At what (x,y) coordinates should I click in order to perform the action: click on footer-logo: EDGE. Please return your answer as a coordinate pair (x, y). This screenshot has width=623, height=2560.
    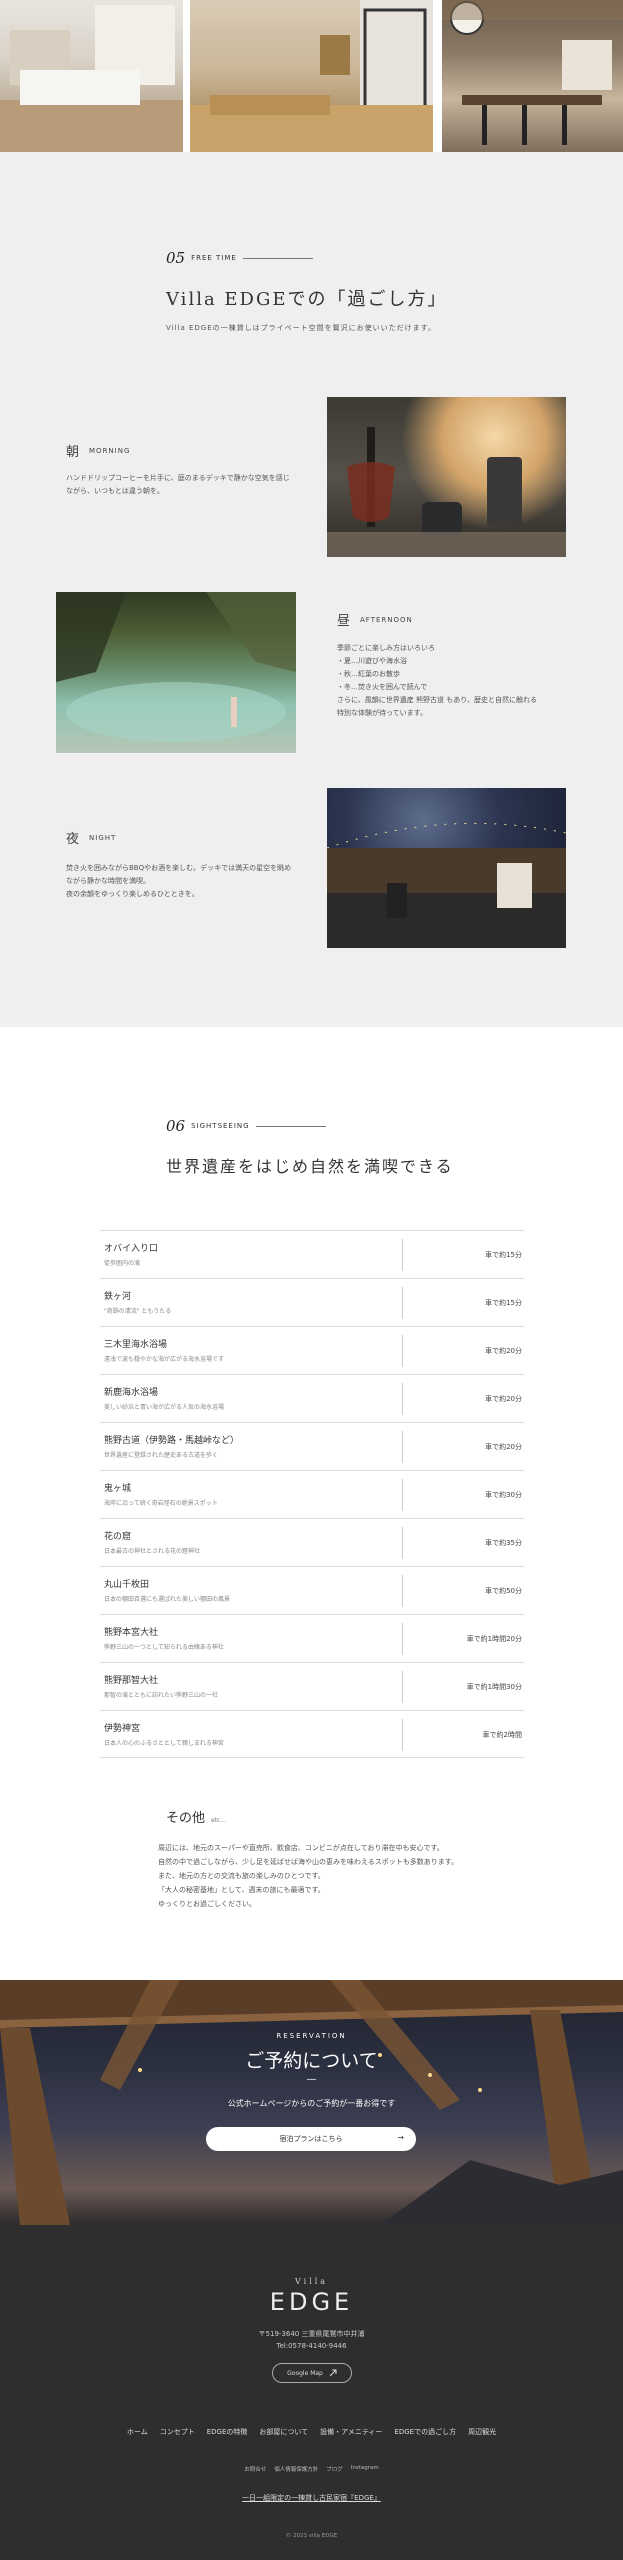
    Looking at the image, I should click on (311, 2302).